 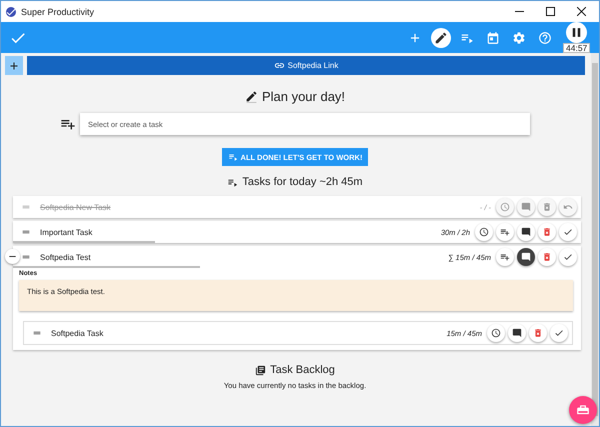 I want to click on app-icon, so click(x=11, y=12).